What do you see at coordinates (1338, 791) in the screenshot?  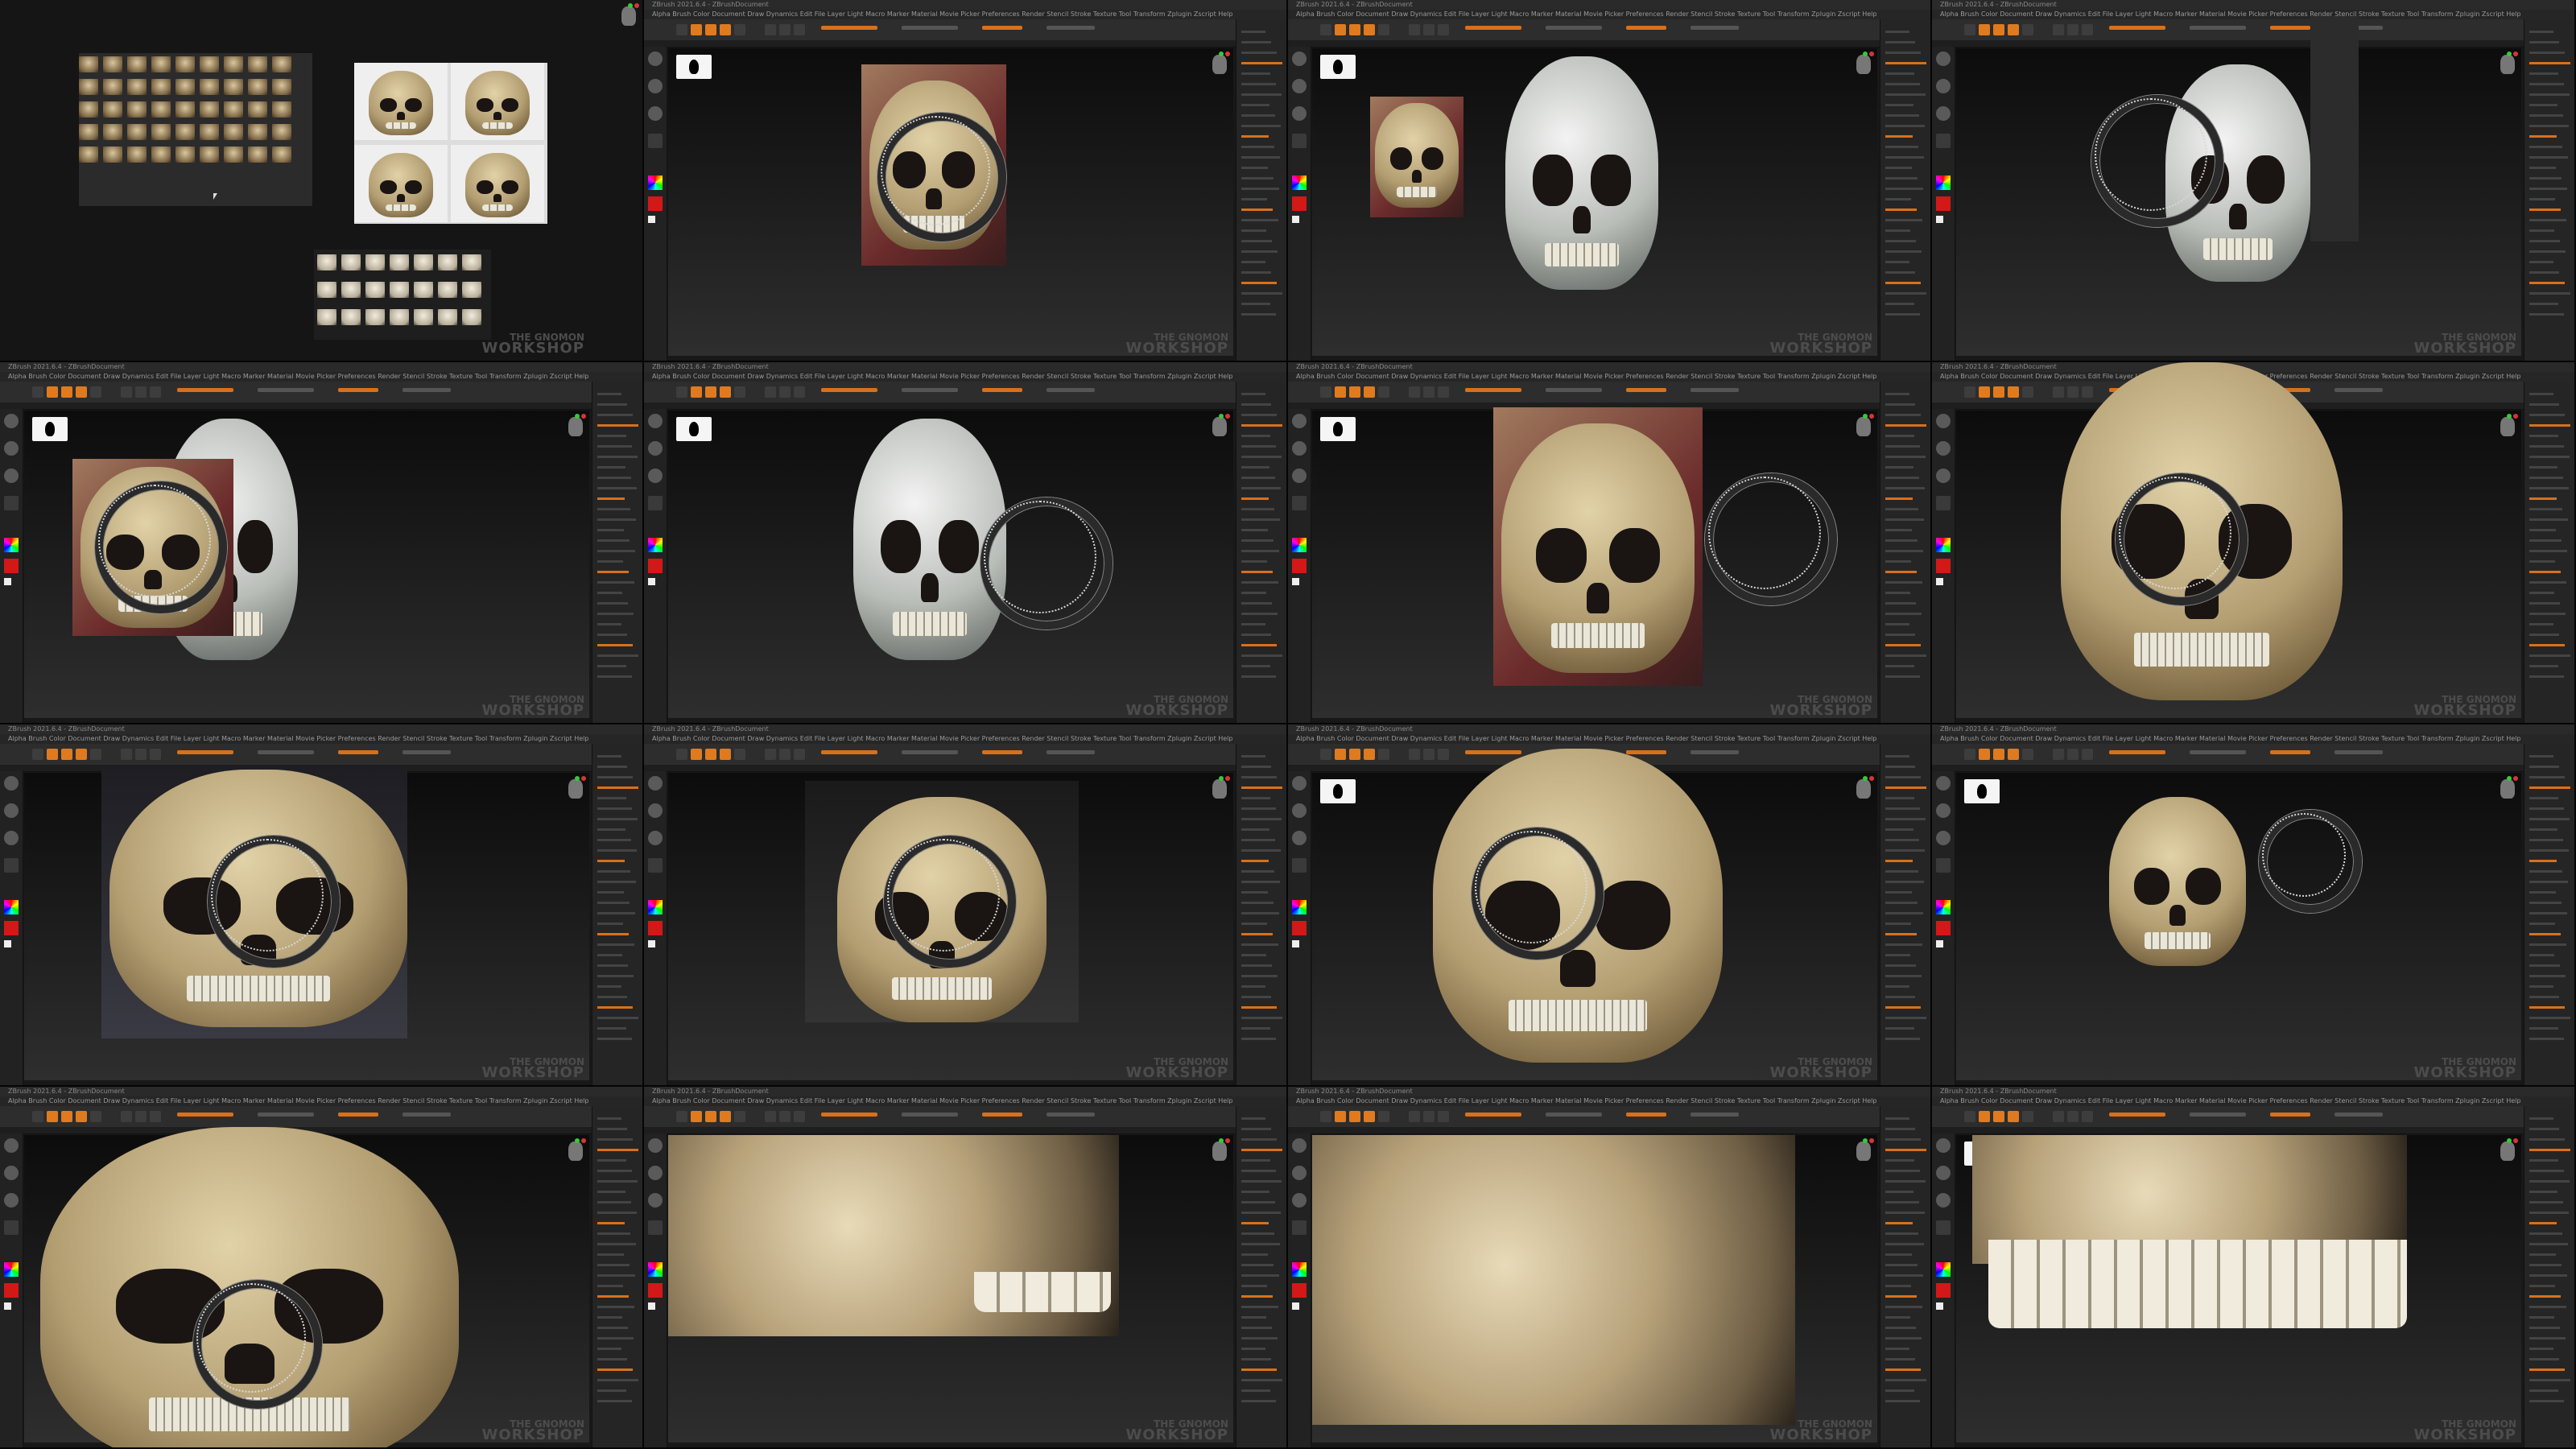 I see `mask-icon` at bounding box center [1338, 791].